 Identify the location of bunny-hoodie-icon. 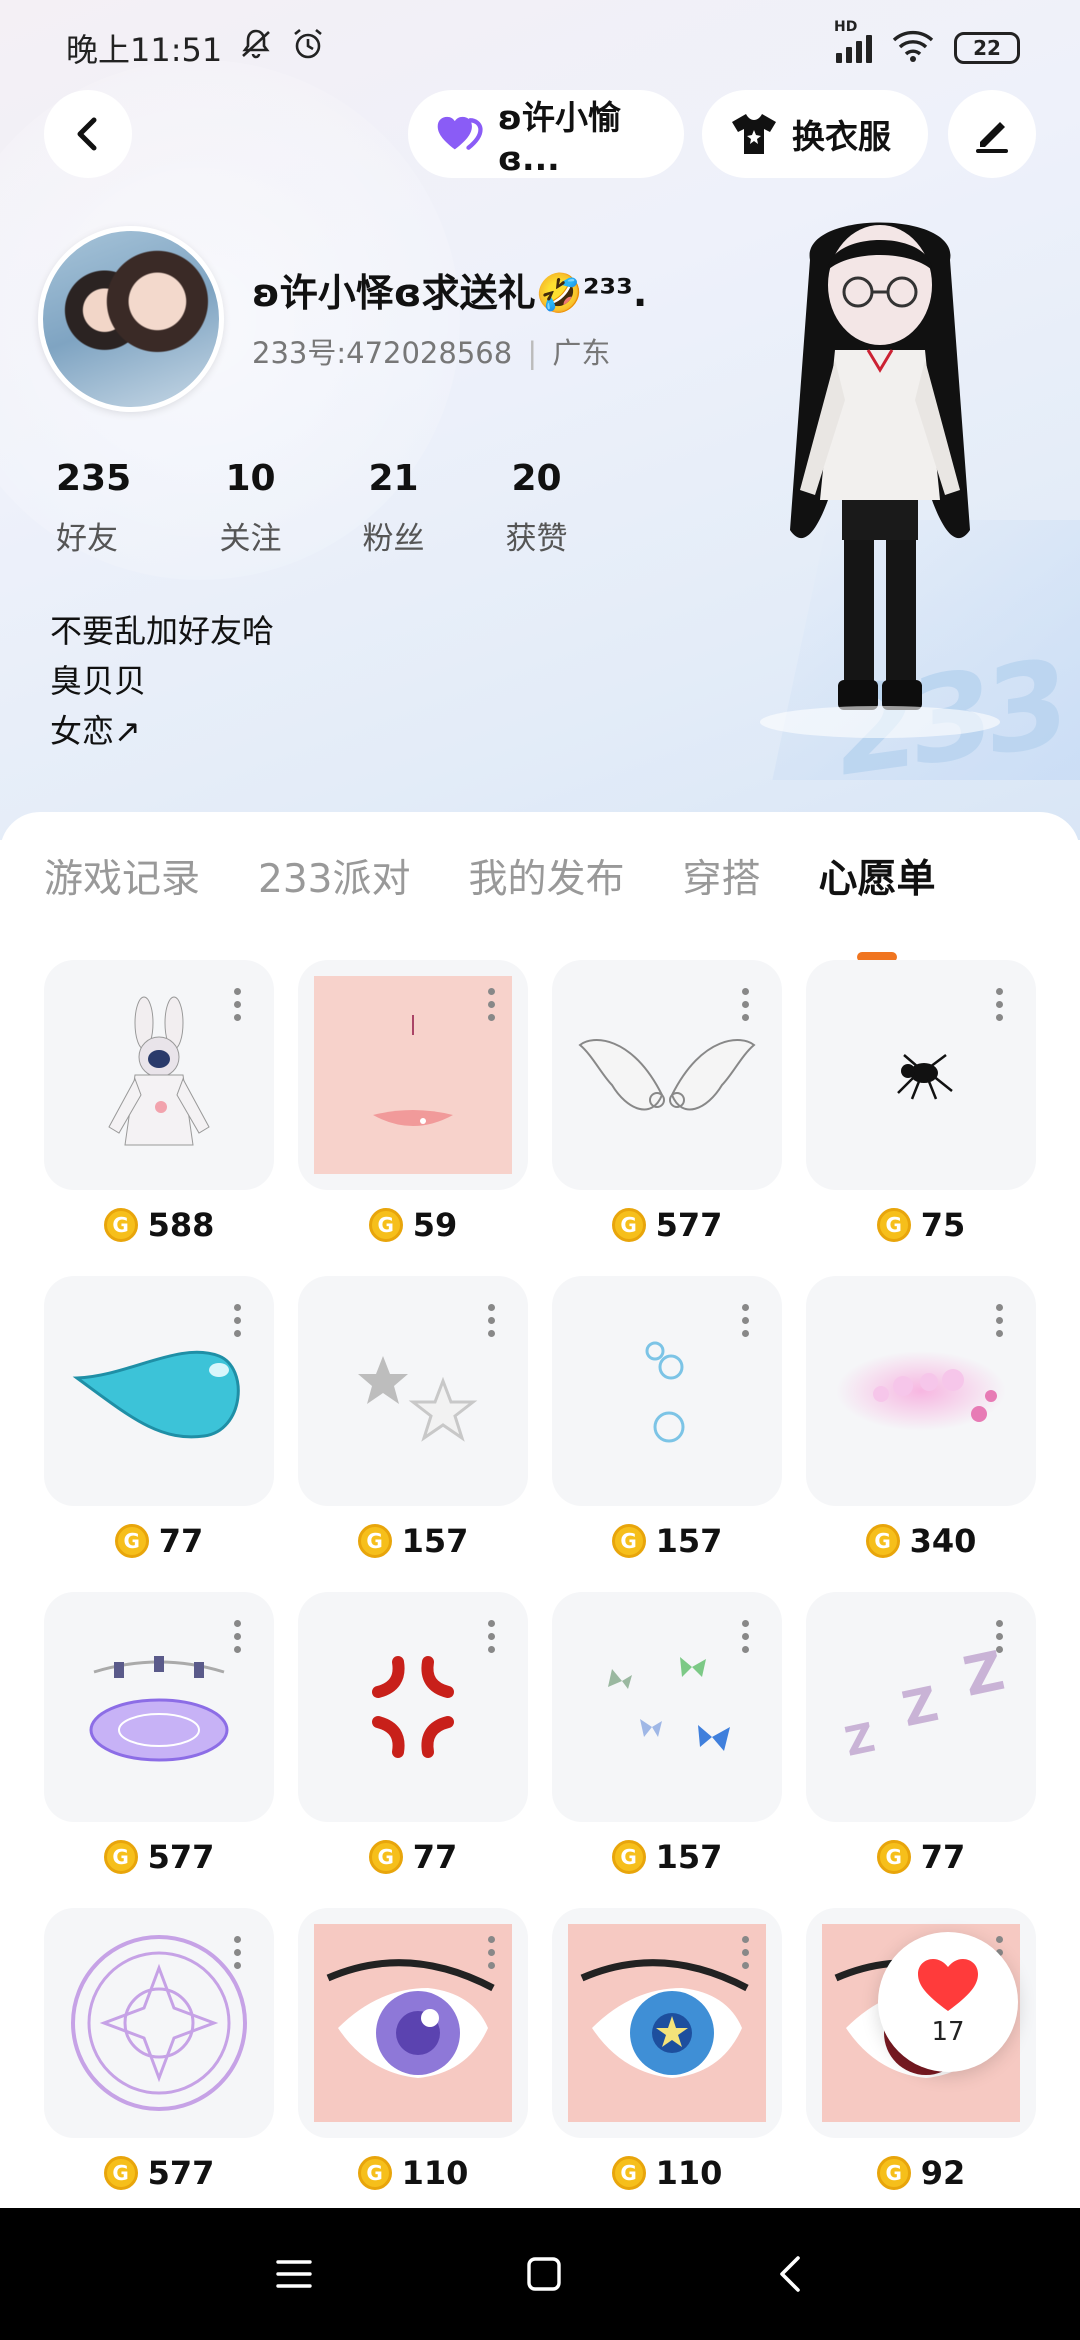
(159, 1071).